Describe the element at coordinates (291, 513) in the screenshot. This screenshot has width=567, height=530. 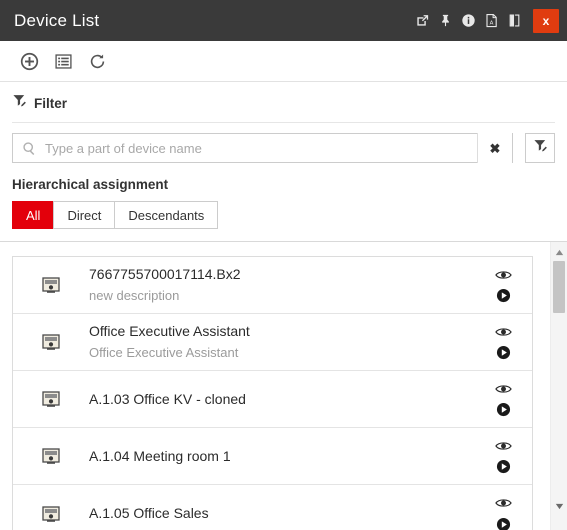
I see `device-texts: A.1.05 Office Sales` at that location.